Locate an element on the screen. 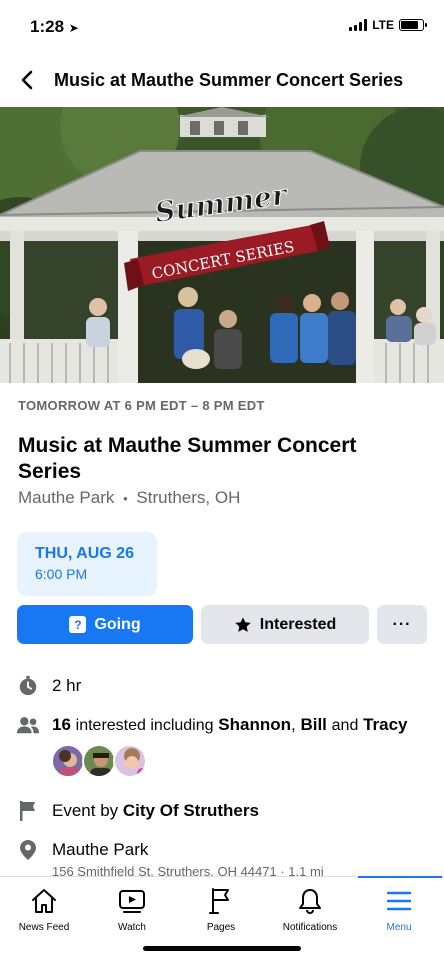  tab-watch: Watch is located at coordinates (132, 907).